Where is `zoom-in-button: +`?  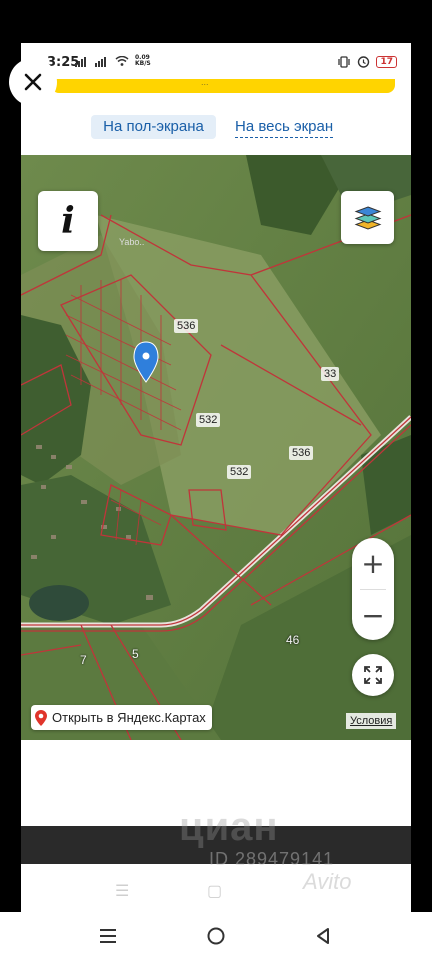 zoom-in-button: + is located at coordinates (373, 563).